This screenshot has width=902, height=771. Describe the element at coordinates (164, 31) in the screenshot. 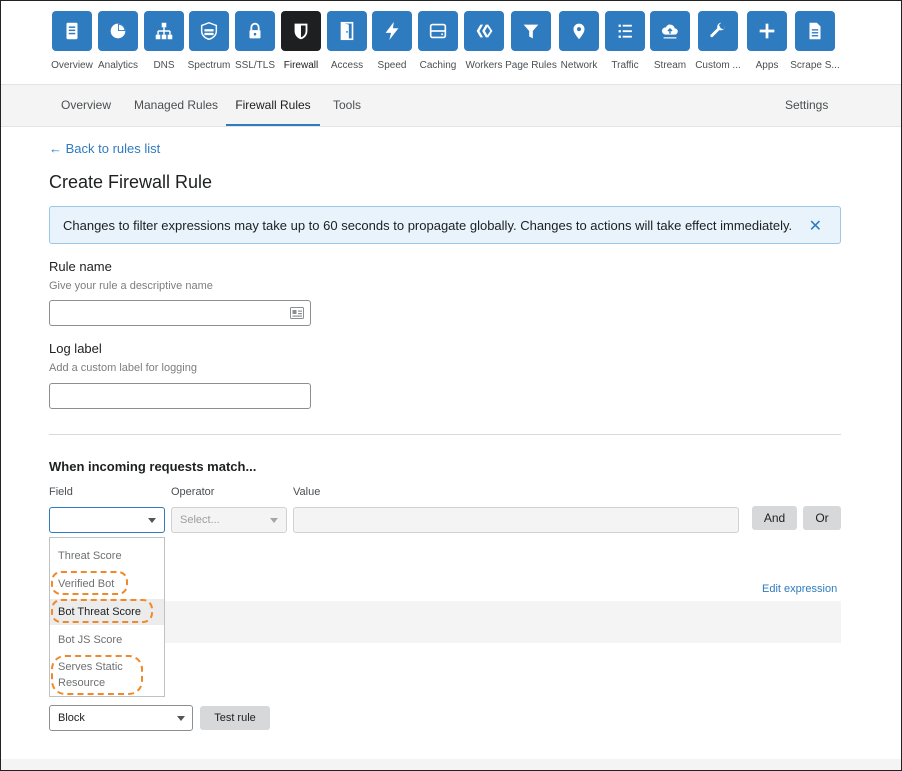

I see `network-tree-icon` at that location.